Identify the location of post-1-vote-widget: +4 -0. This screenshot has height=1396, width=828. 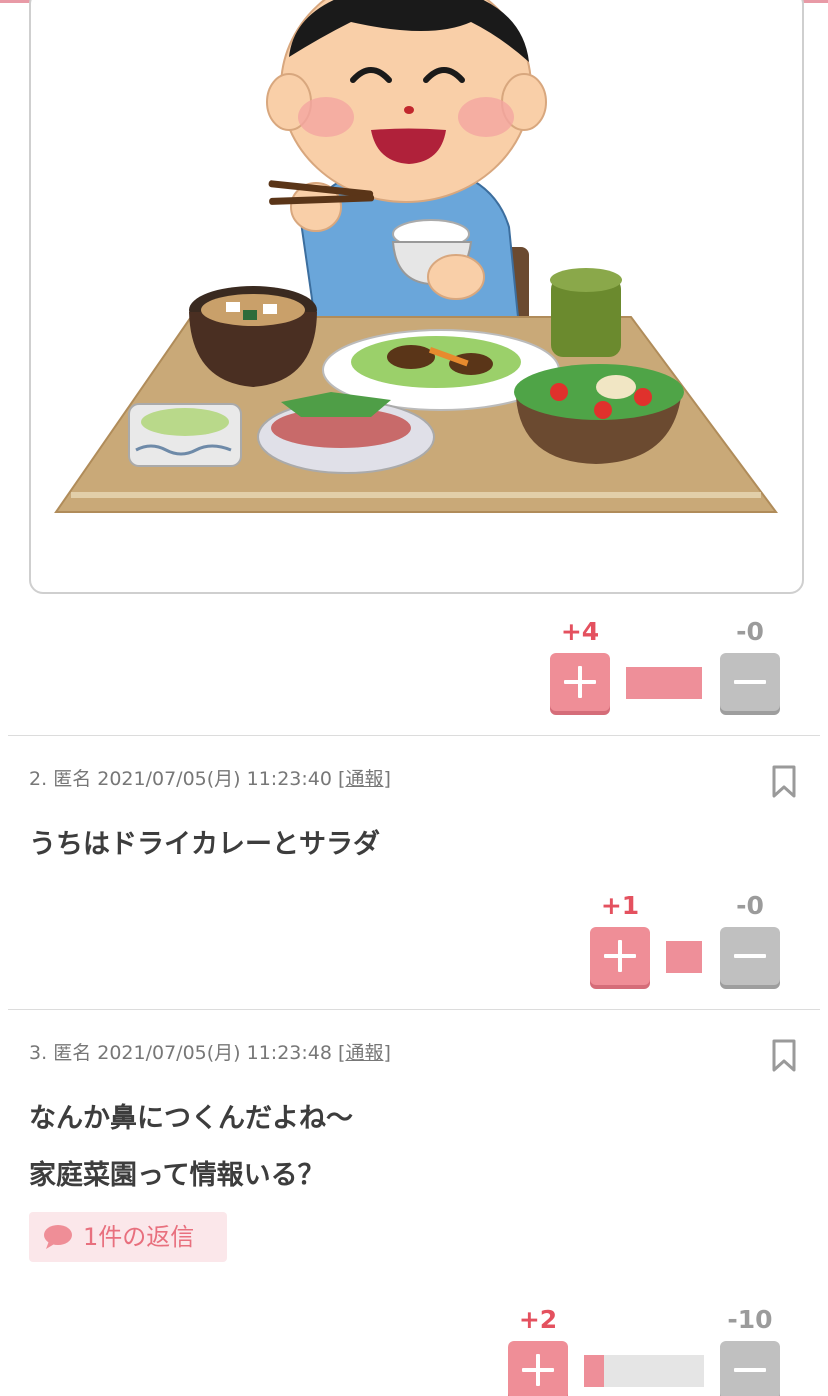
(665, 664).